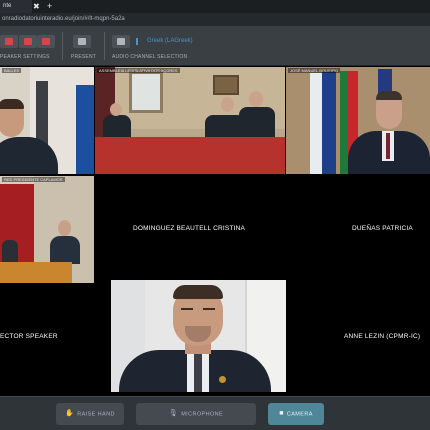  Describe the element at coordinates (82, 41) in the screenshot. I see `present-button` at that location.